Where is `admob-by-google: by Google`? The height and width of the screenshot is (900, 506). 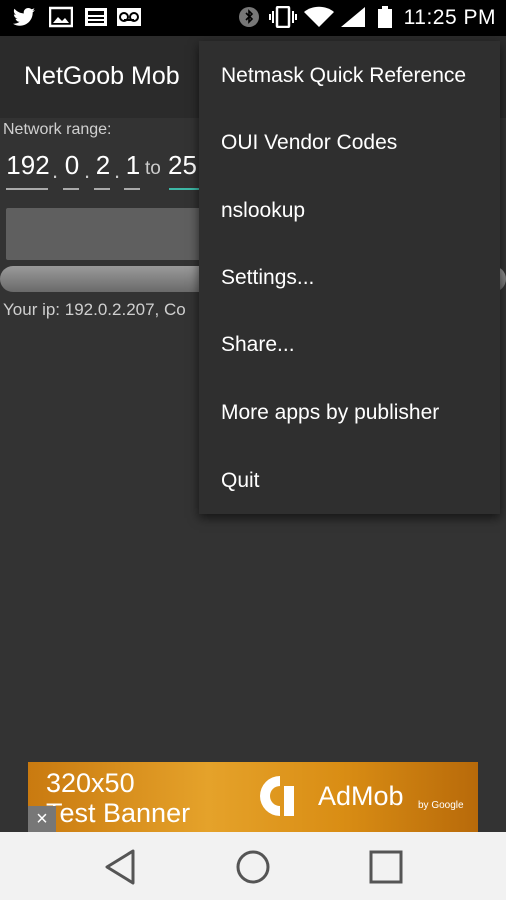 admob-by-google: by Google is located at coordinates (441, 805).